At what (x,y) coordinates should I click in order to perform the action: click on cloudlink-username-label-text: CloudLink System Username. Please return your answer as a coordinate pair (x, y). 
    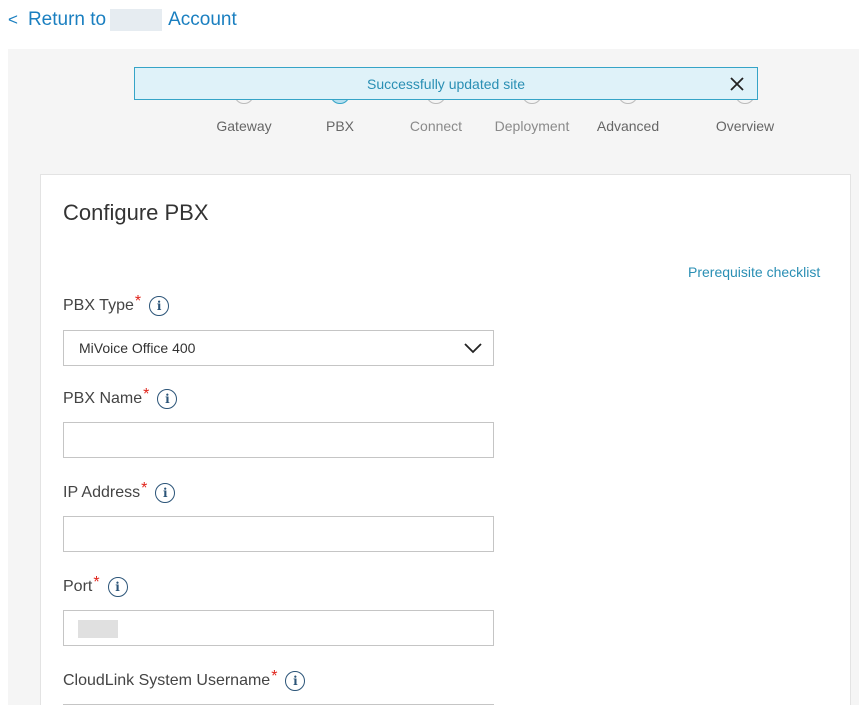
    Looking at the image, I should click on (167, 680).